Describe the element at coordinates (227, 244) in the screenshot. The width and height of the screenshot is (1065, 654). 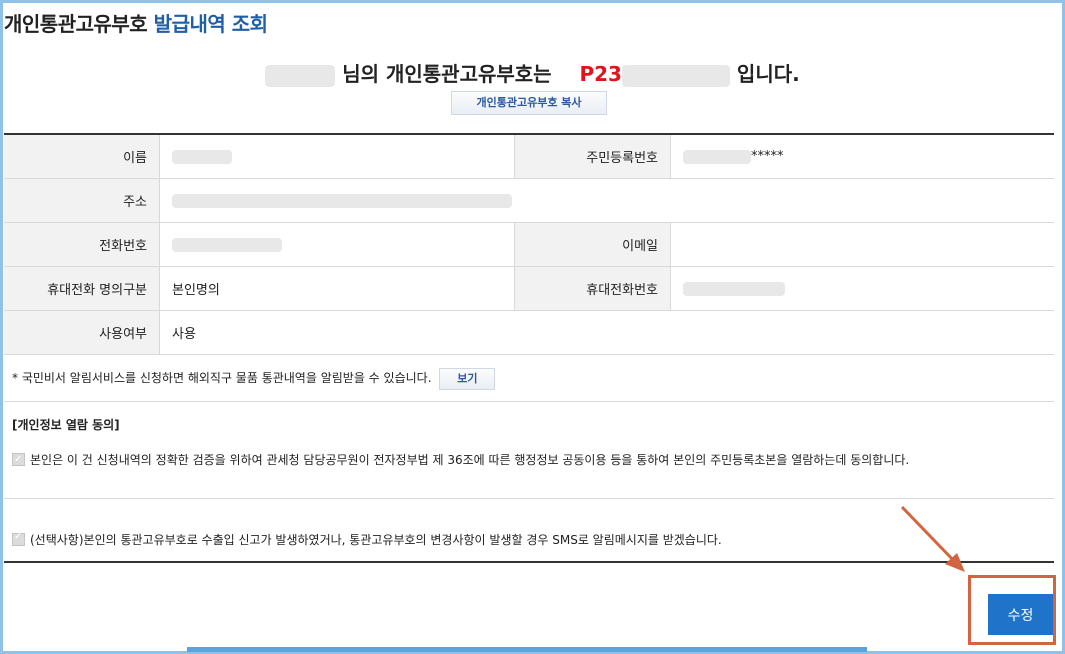
I see `redacted-phone` at that location.